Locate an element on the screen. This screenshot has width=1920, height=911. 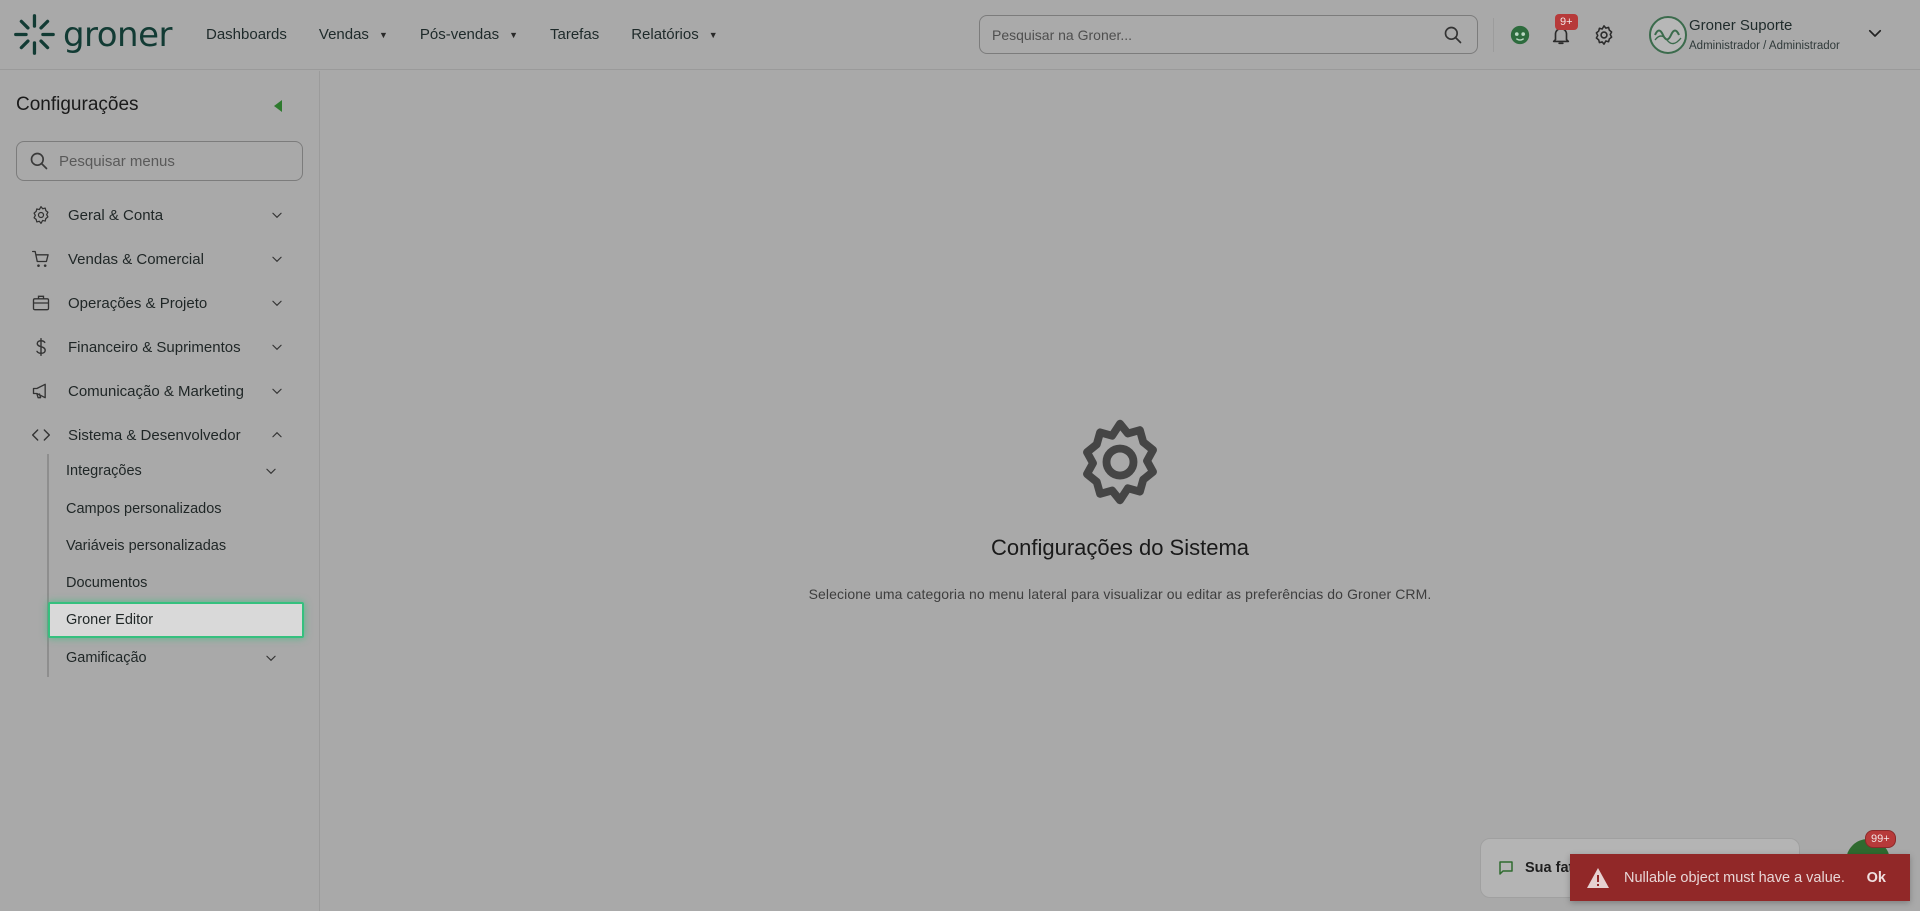
toast-ok-button: Ok is located at coordinates (1876, 878).